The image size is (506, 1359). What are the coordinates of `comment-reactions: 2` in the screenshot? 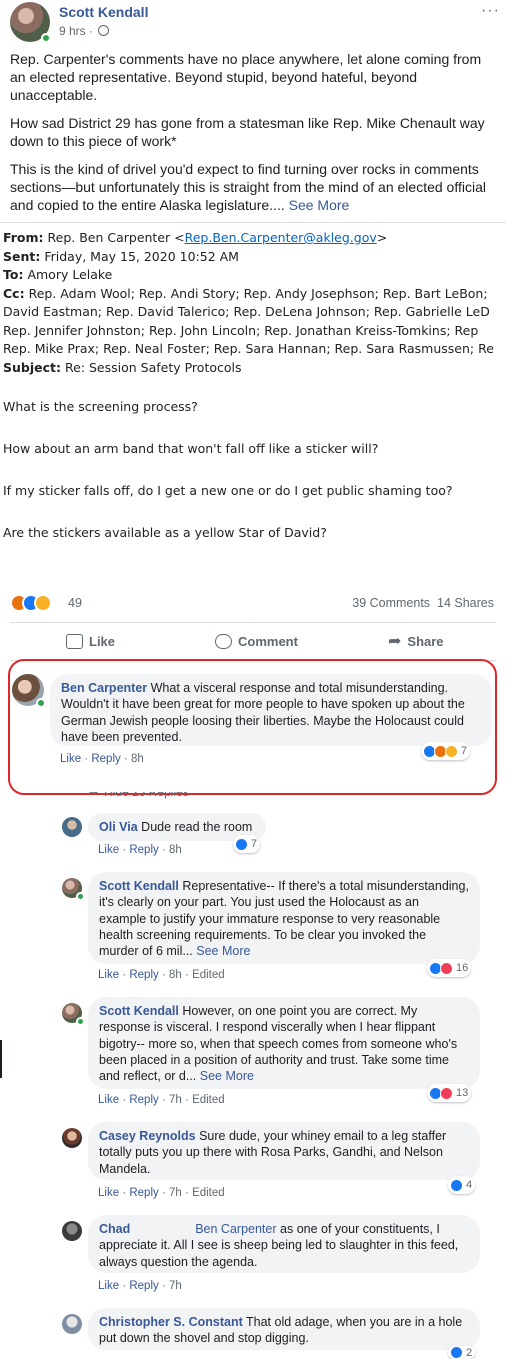 It's located at (462, 1352).